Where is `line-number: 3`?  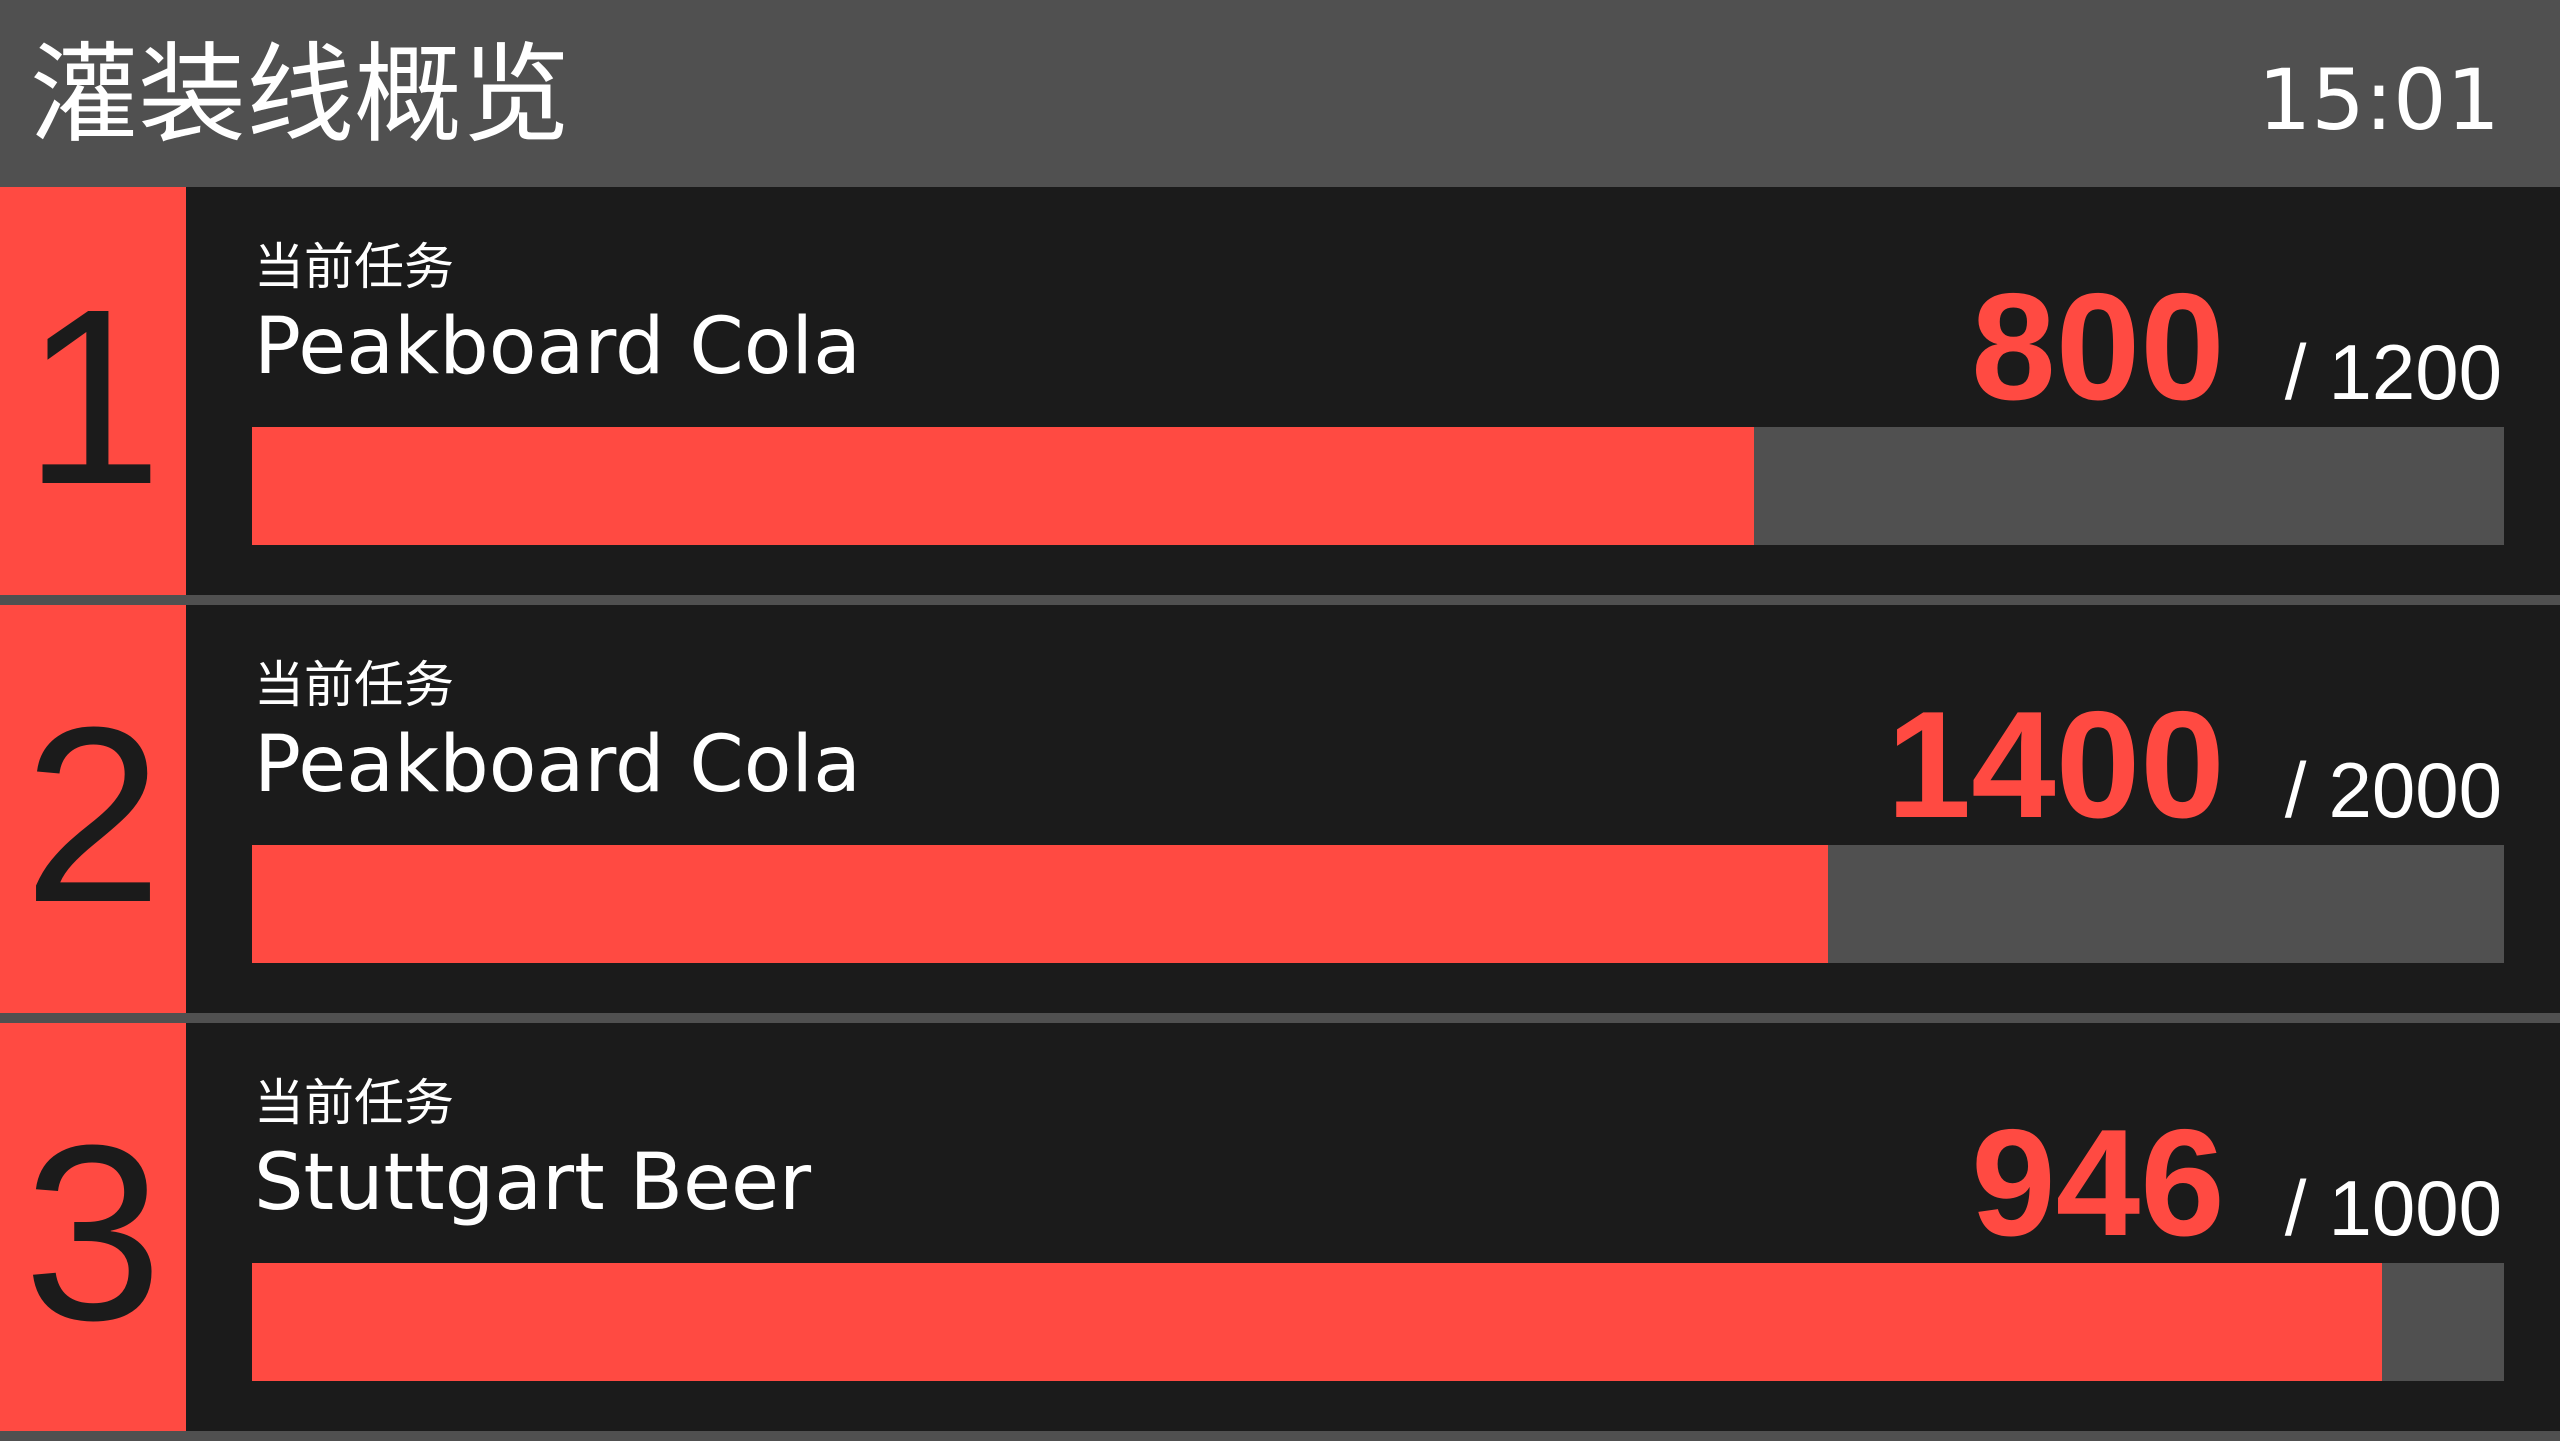 line-number: 3 is located at coordinates (93, 1232).